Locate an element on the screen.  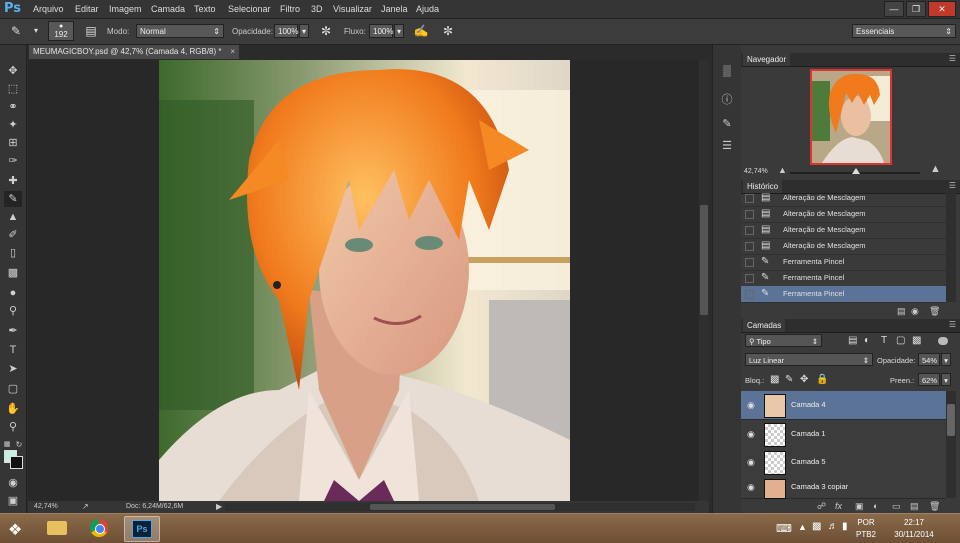
lasso-tool-icon: ⚭ is located at coordinates (13, 107).